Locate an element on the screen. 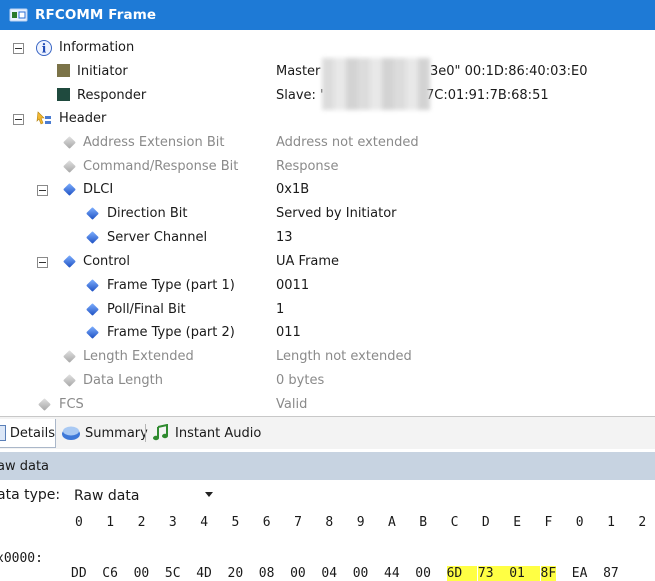  tree-node-frame-type-part-2: Frame Type (part 2) 011 is located at coordinates (327, 332).